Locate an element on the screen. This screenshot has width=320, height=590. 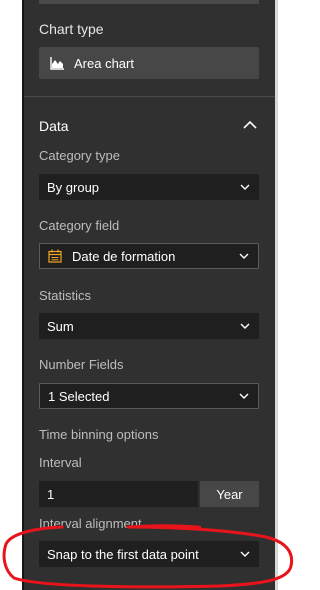
left-white-margin is located at coordinates (11, 295).